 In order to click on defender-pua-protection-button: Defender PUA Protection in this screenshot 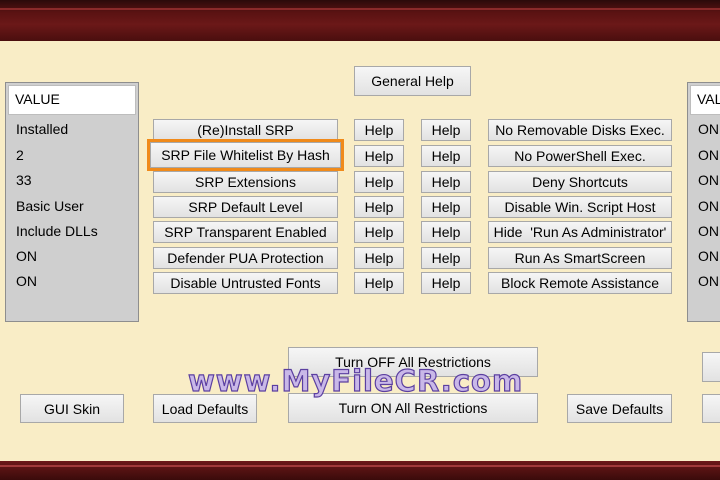, I will do `click(245, 258)`.